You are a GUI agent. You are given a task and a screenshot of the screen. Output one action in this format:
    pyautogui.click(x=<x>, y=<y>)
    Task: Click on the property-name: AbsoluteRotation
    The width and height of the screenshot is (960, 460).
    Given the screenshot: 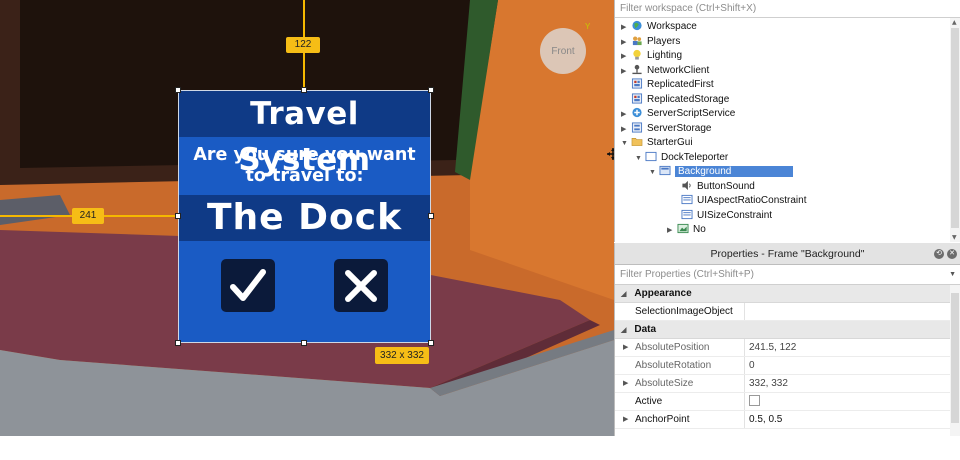 What is the action you would take?
    pyautogui.click(x=680, y=365)
    